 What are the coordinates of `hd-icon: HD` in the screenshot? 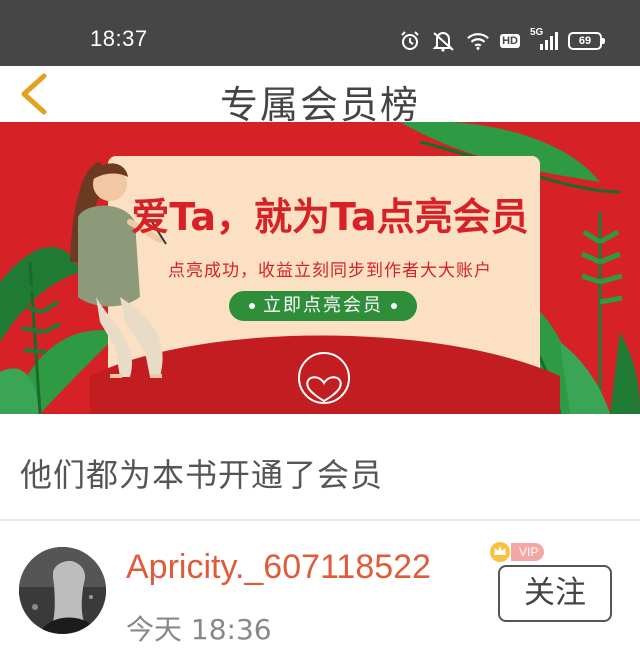 It's located at (510, 41).